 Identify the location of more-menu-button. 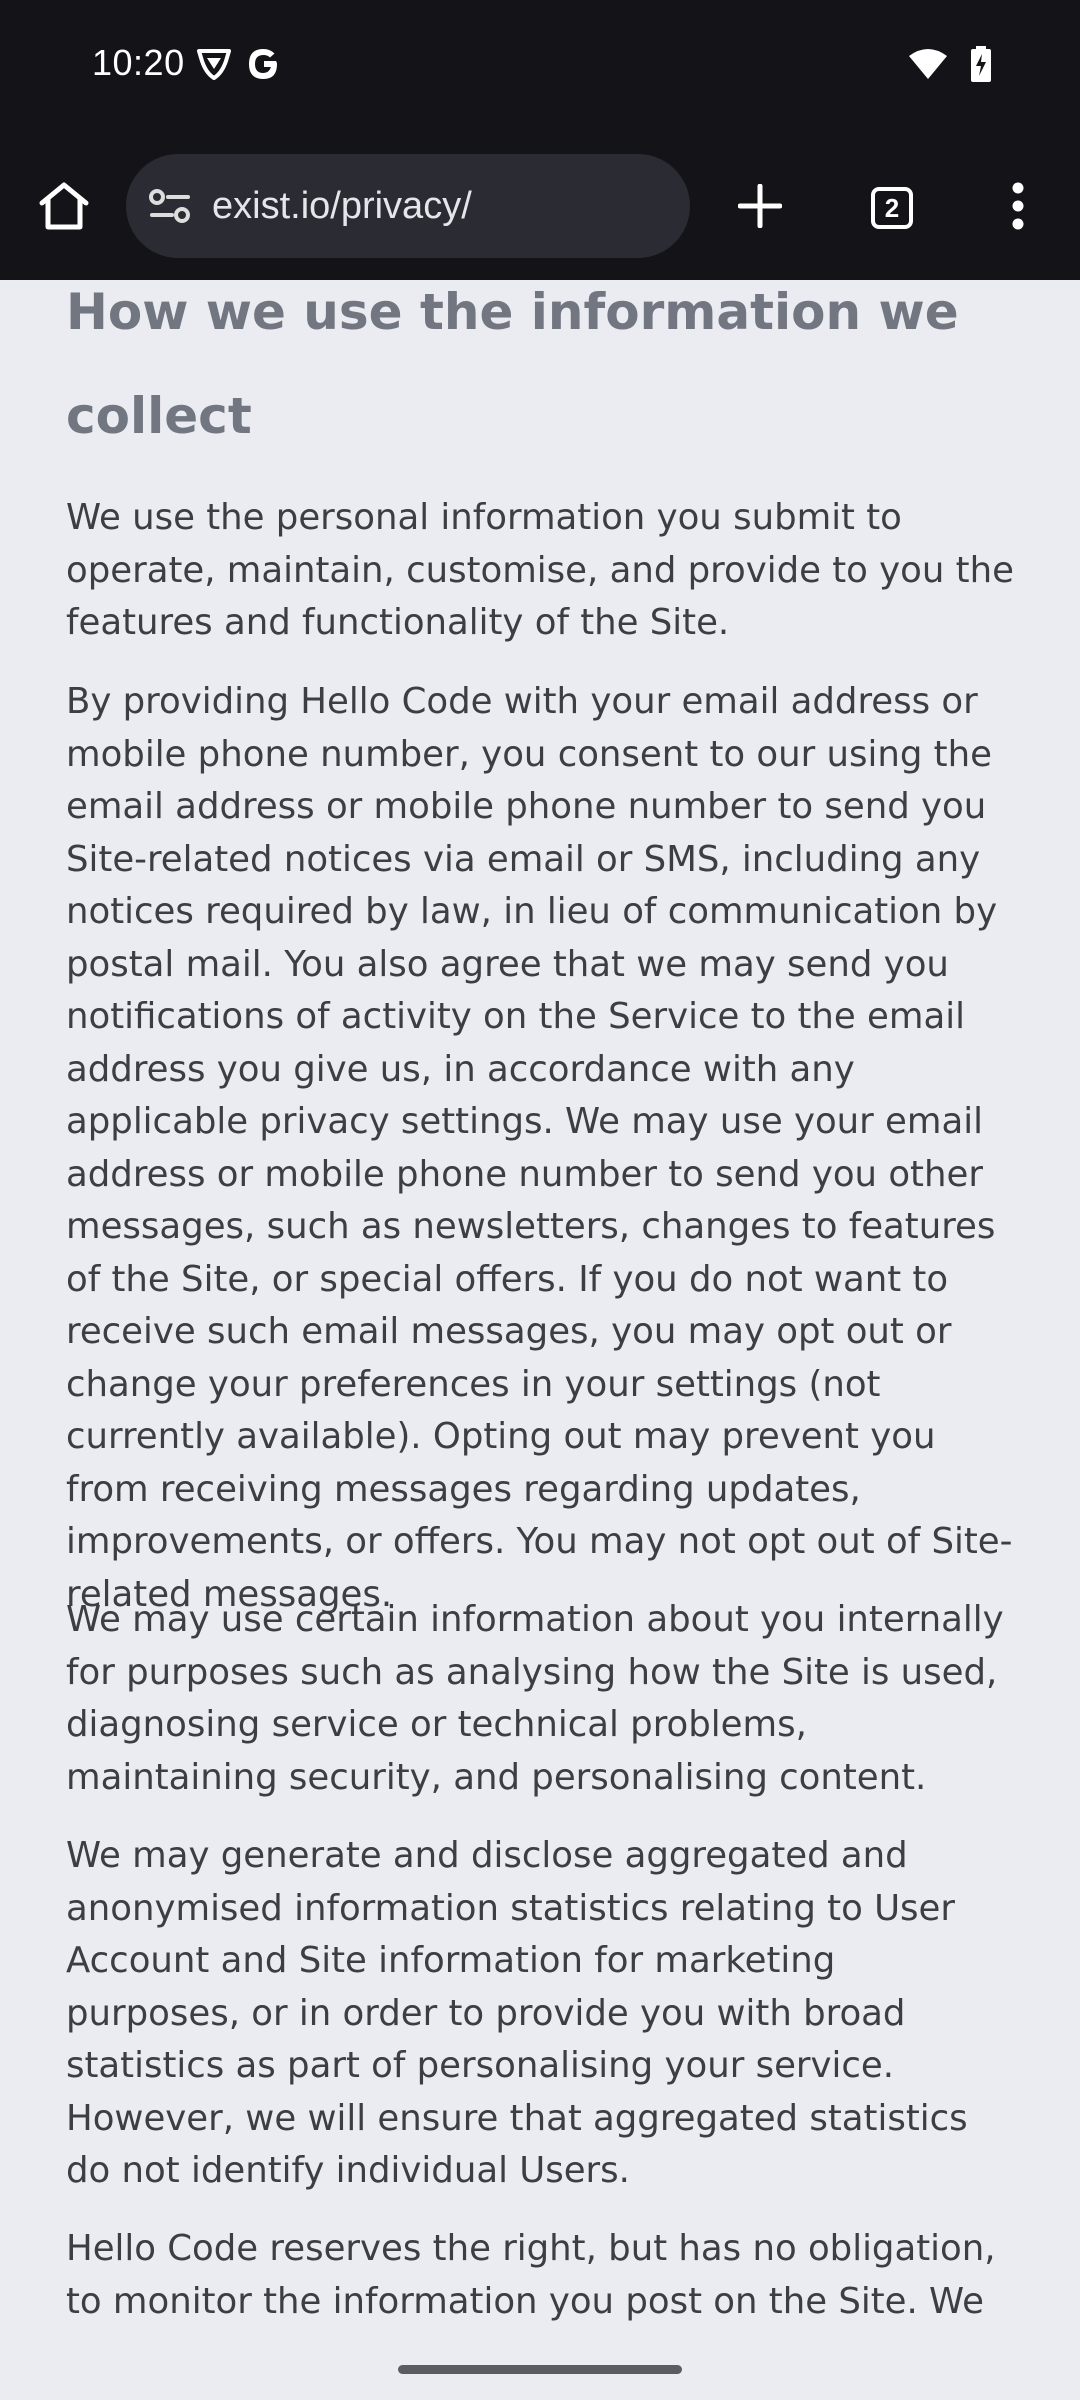
(1018, 208).